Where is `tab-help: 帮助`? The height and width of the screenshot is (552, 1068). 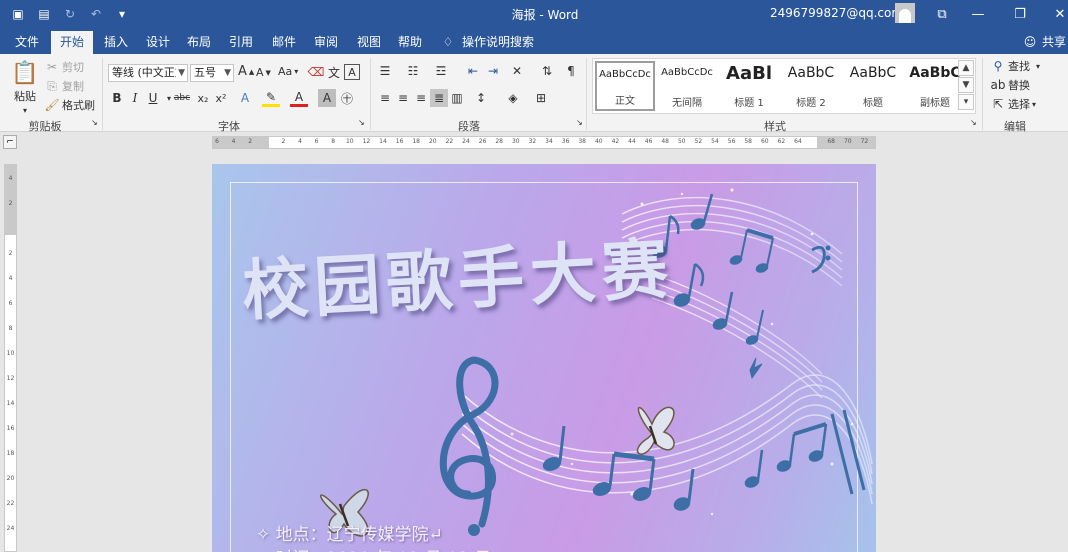 tab-help: 帮助 is located at coordinates (410, 42).